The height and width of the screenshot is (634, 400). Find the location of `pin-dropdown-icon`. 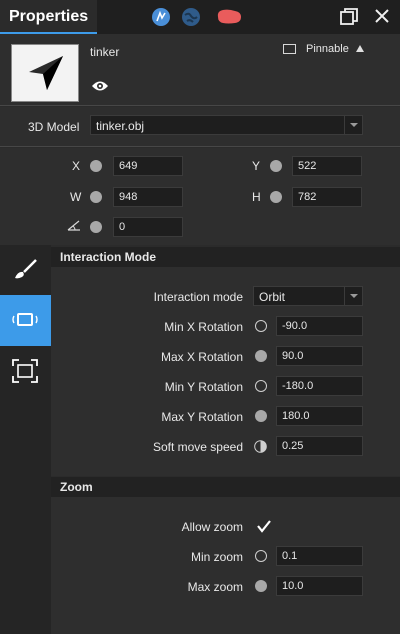

pin-dropdown-icon is located at coordinates (360, 48).